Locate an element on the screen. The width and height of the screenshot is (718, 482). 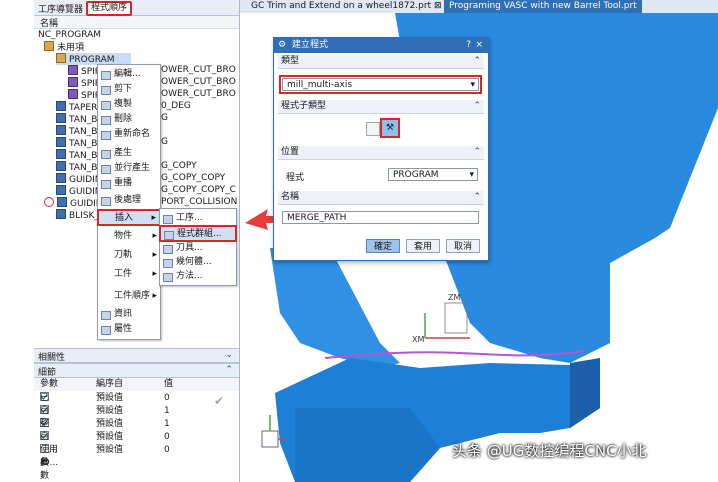
menu-item-parallel-generate: 並行產生 is located at coordinates (129, 168).